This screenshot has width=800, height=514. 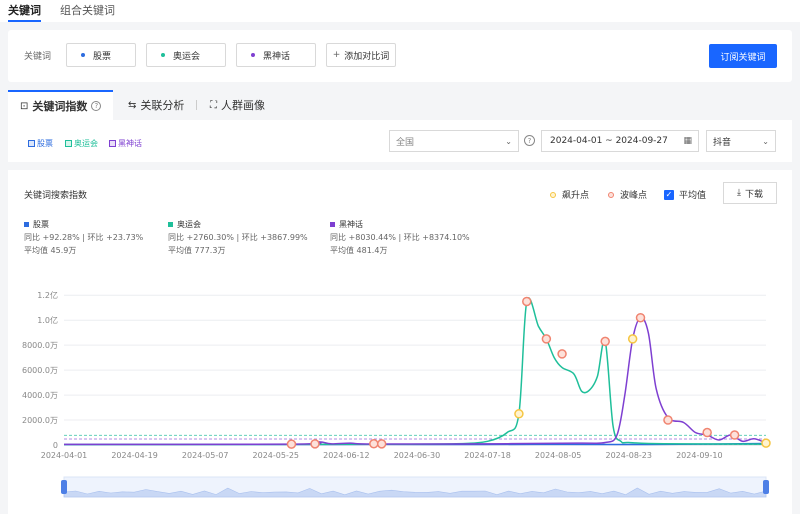 What do you see at coordinates (213, 105) in the screenshot?
I see `portrait-icon: ⛶` at bounding box center [213, 105].